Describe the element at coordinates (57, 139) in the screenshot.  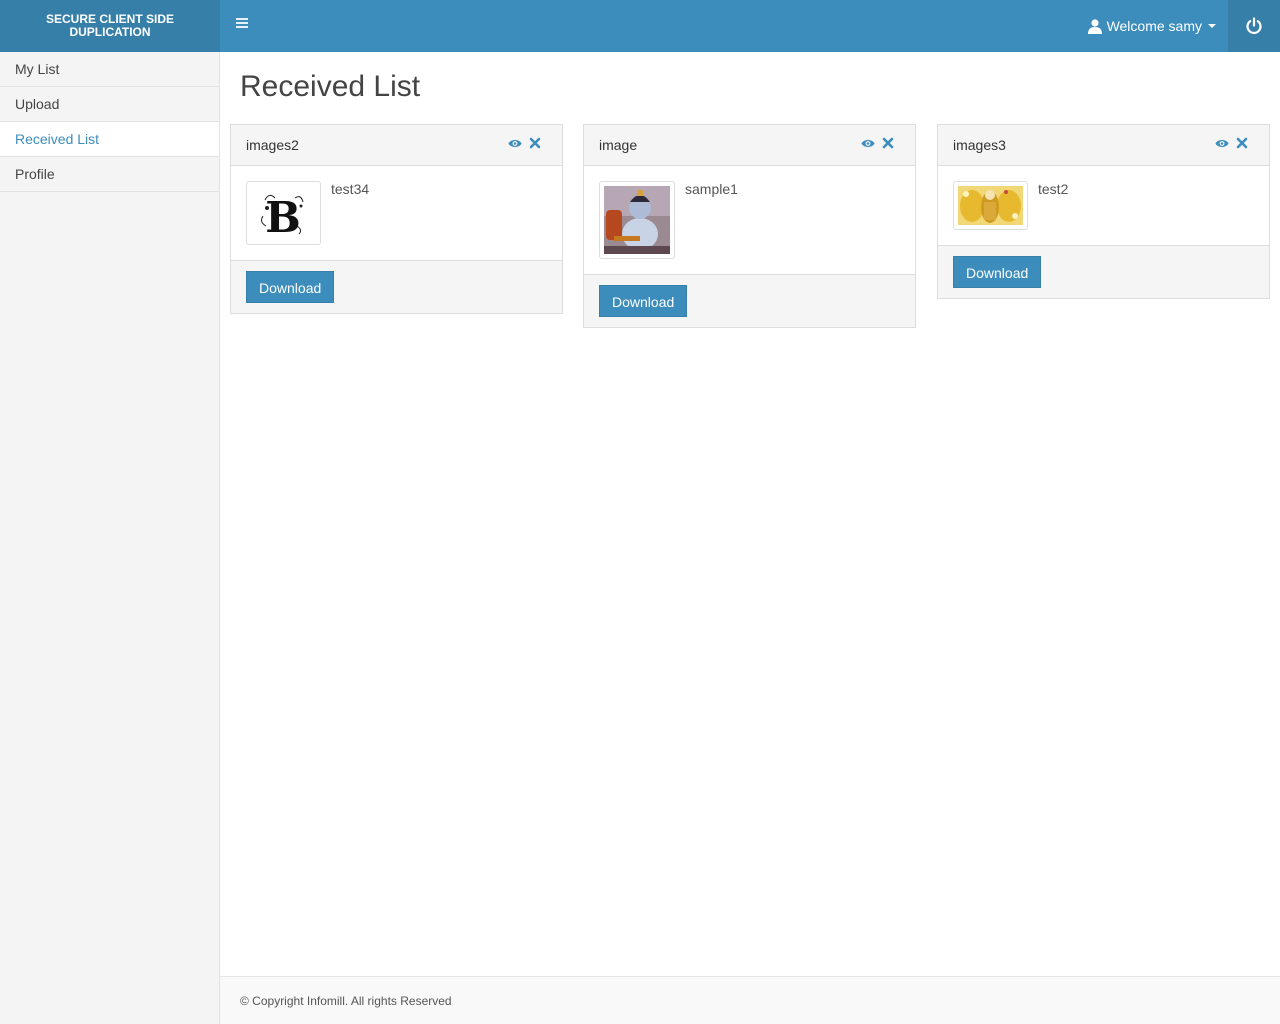
I see `sidebar-item-label: Received List` at that location.